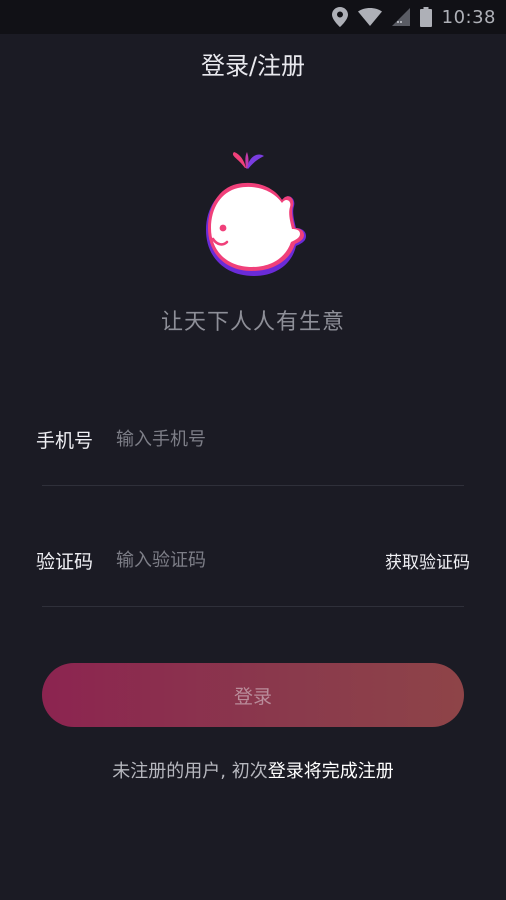 The height and width of the screenshot is (900, 506). Describe the element at coordinates (252, 215) in the screenshot. I see `whale-logo` at that location.